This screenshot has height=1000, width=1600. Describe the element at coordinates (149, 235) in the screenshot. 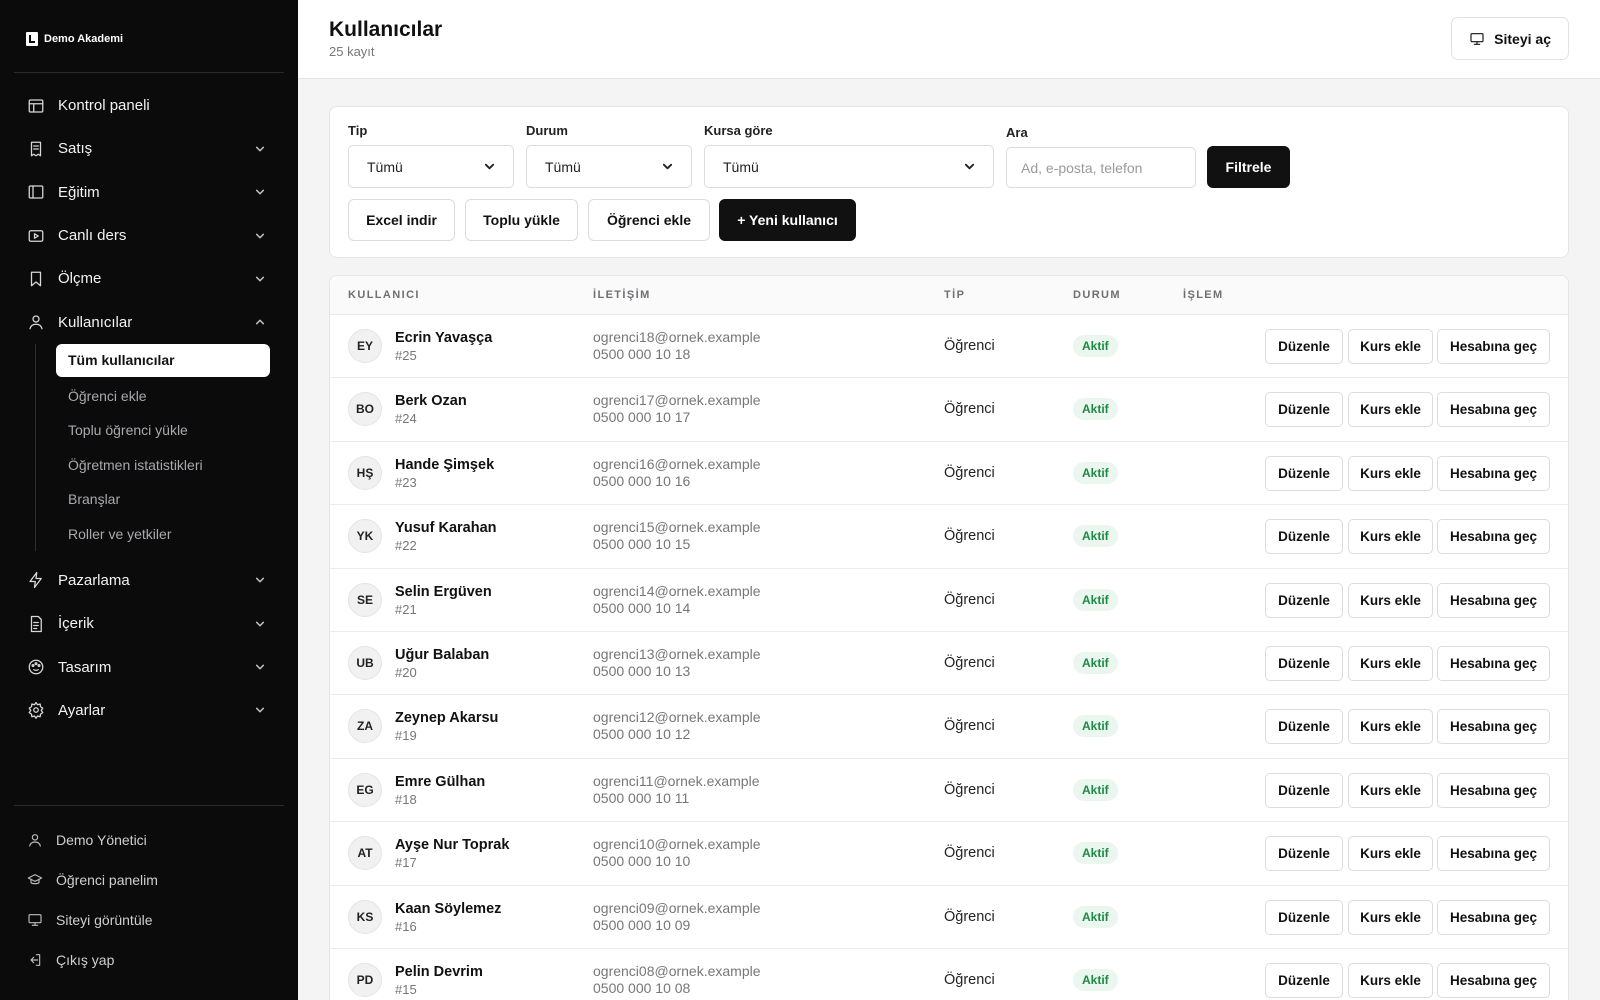

I see `sidebar-item-live: Canlı ders` at that location.